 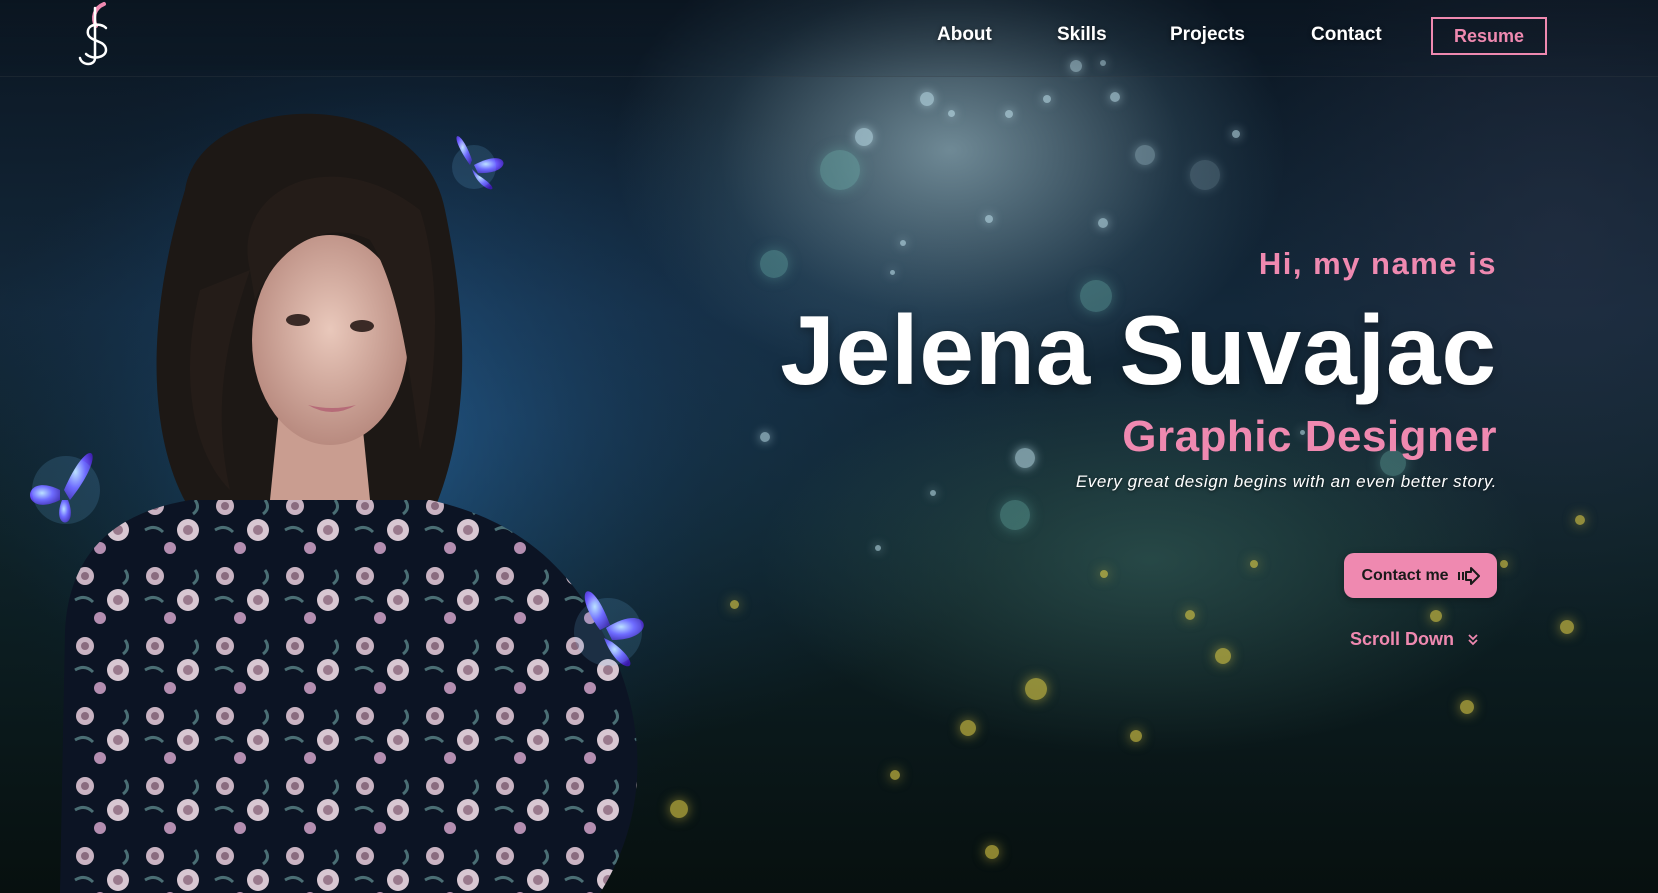 I want to click on js-monogram-logo-icon, so click(x=95, y=35).